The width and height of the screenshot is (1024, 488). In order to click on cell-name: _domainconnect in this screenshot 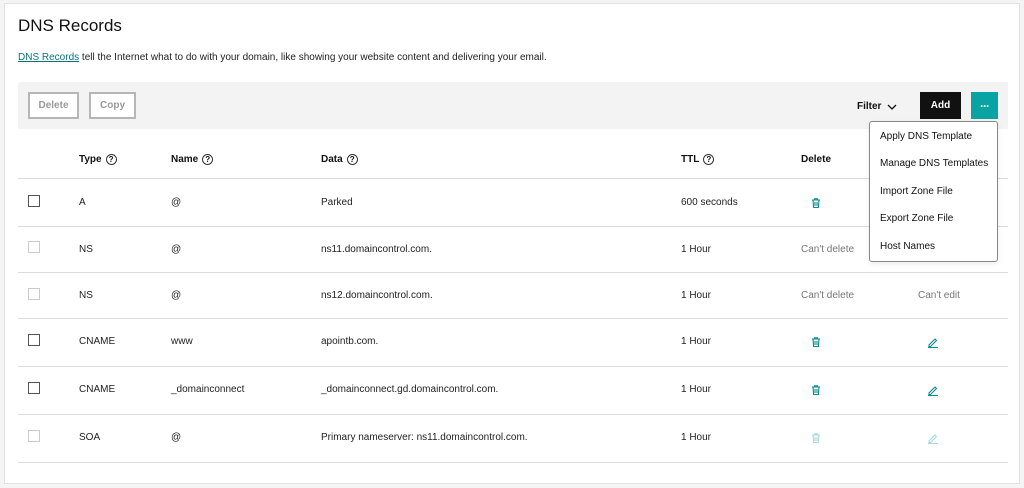, I will do `click(208, 389)`.